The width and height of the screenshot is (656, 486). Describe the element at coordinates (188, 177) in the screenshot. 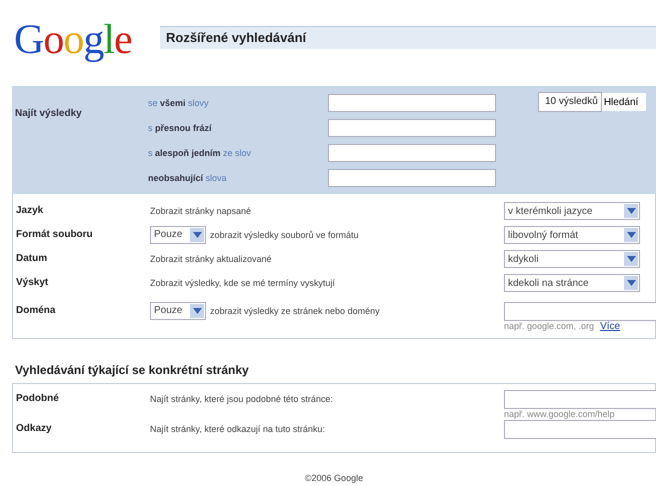

I see `field-label: neobsahující slova` at that location.